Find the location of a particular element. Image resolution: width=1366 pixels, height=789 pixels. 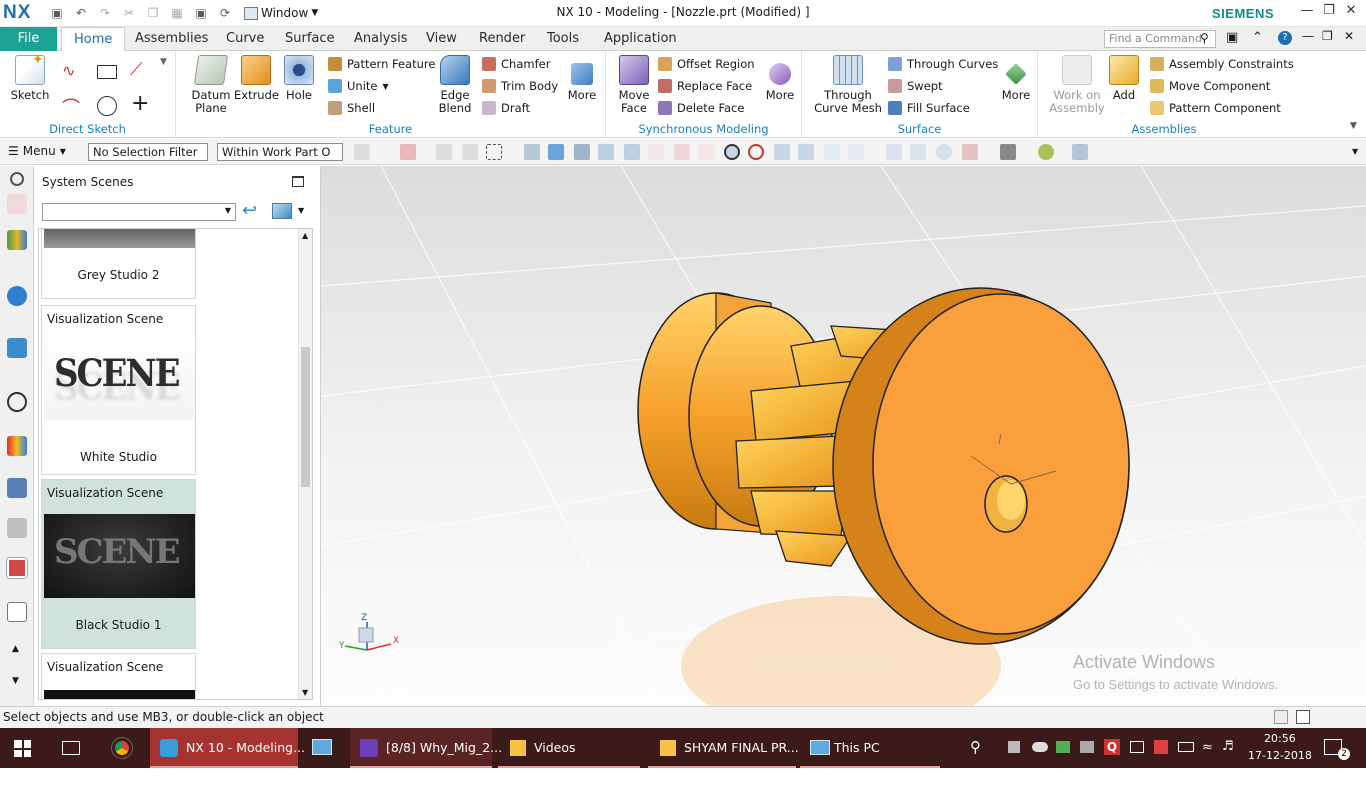

swept-button: Swept is located at coordinates (915, 86).